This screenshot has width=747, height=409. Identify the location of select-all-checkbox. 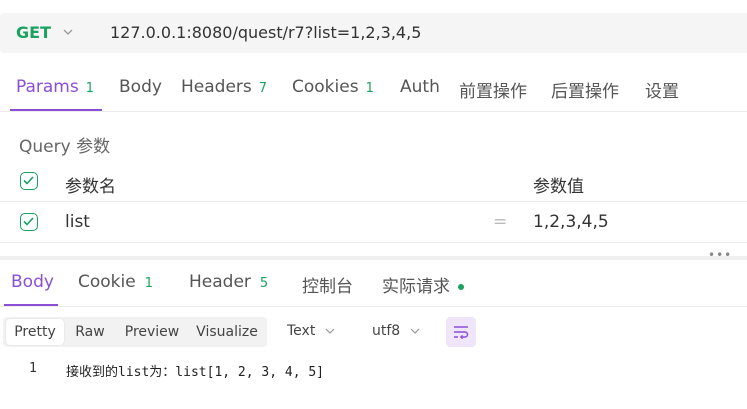
(29, 181).